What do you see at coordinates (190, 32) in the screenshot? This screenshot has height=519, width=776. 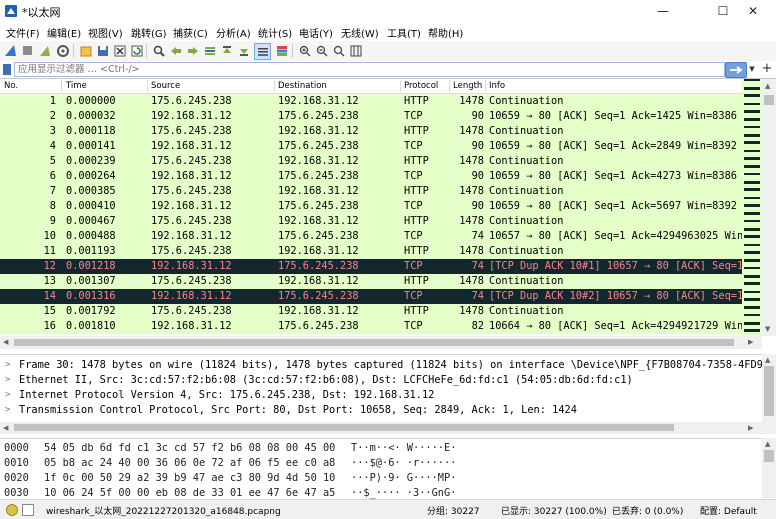 I see `menu-capture: 捕获(C)` at bounding box center [190, 32].